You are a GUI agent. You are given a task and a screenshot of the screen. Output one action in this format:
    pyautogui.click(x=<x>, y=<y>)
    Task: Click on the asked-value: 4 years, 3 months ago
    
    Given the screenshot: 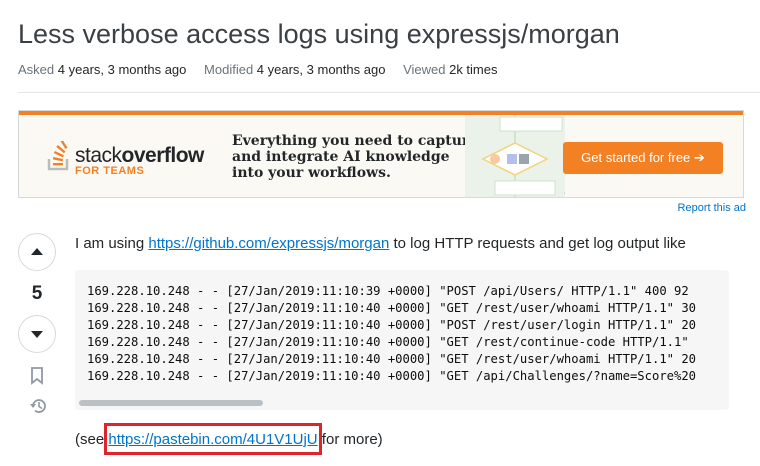 What is the action you would take?
    pyautogui.click(x=122, y=69)
    